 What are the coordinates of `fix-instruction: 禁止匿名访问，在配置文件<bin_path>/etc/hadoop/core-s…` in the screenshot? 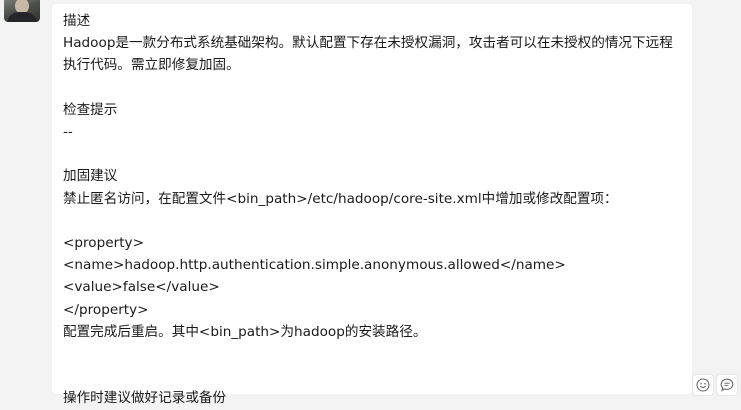 It's located at (340, 198).